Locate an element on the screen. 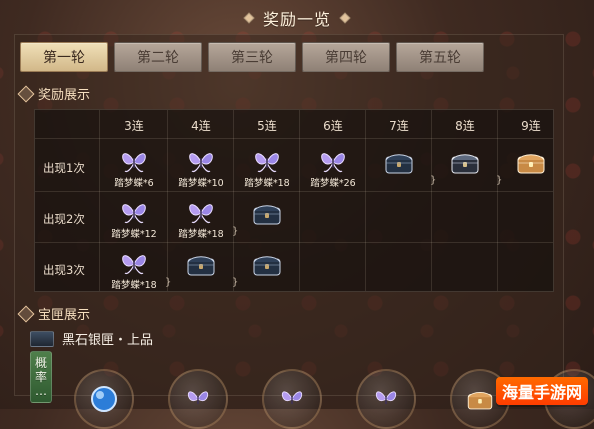 This screenshot has width=594, height=429. col-header-7: 7连 is located at coordinates (399, 126).